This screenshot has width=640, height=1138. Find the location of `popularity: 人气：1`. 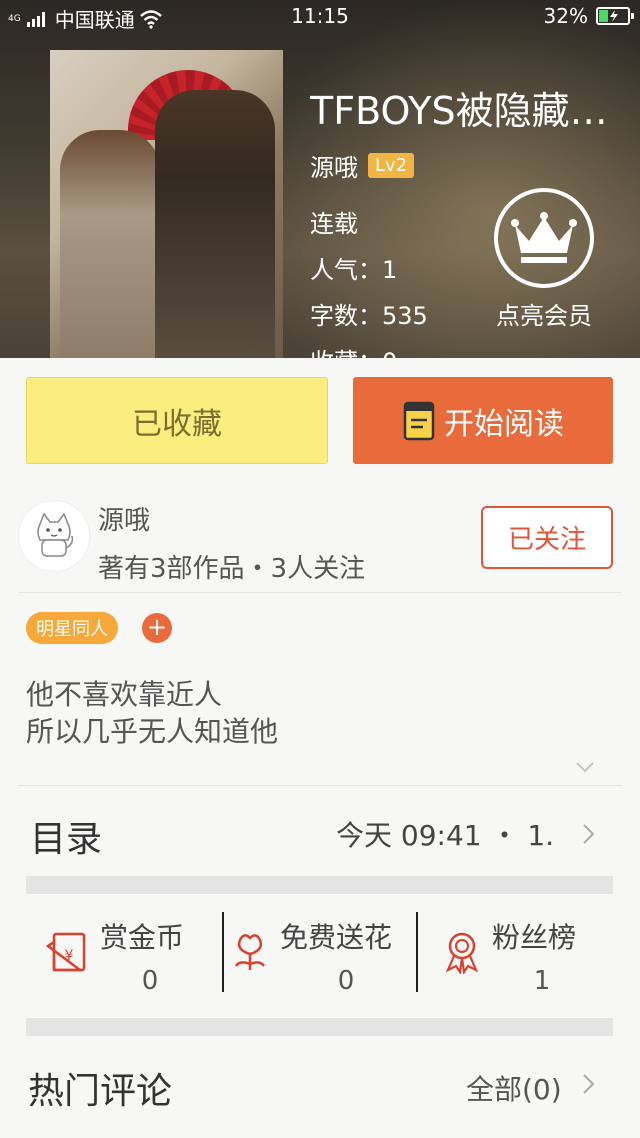

popularity: 人气：1 is located at coordinates (354, 270).